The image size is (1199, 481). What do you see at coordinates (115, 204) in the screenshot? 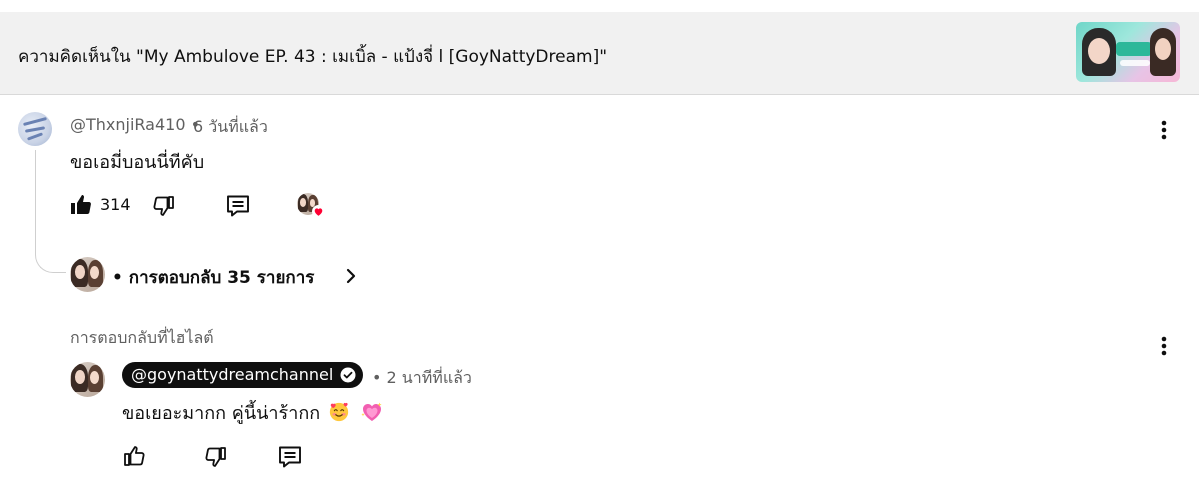
I see `like-count: 314` at bounding box center [115, 204].